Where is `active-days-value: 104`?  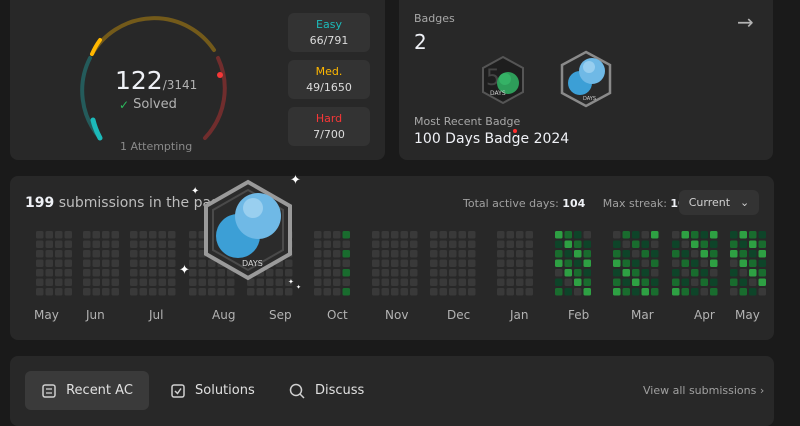
active-days-value: 104 is located at coordinates (574, 203).